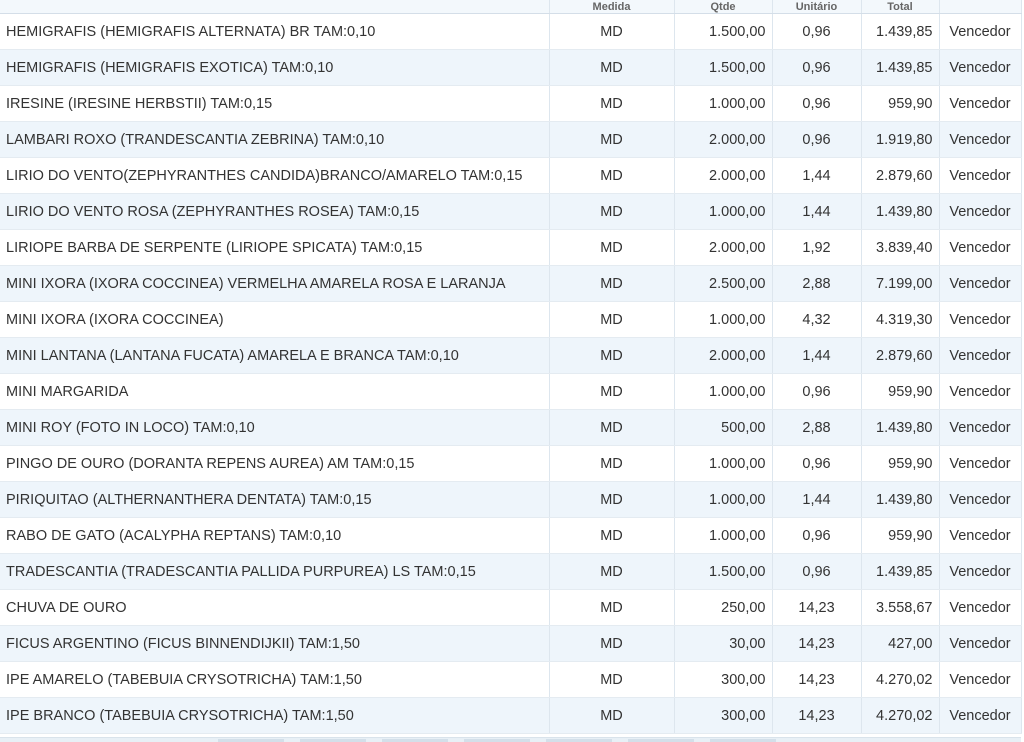 Image resolution: width=1024 pixels, height=742 pixels. Describe the element at coordinates (723, 31) in the screenshot. I see `cell-quantity: 1.500,00` at that location.